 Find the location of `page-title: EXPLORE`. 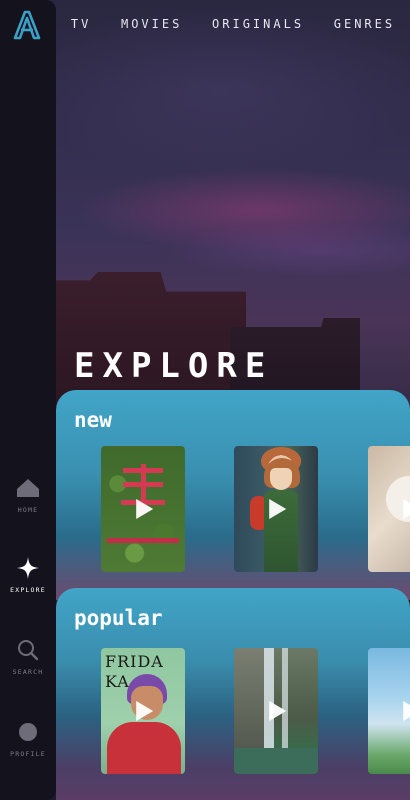

page-title: EXPLORE is located at coordinates (174, 366).